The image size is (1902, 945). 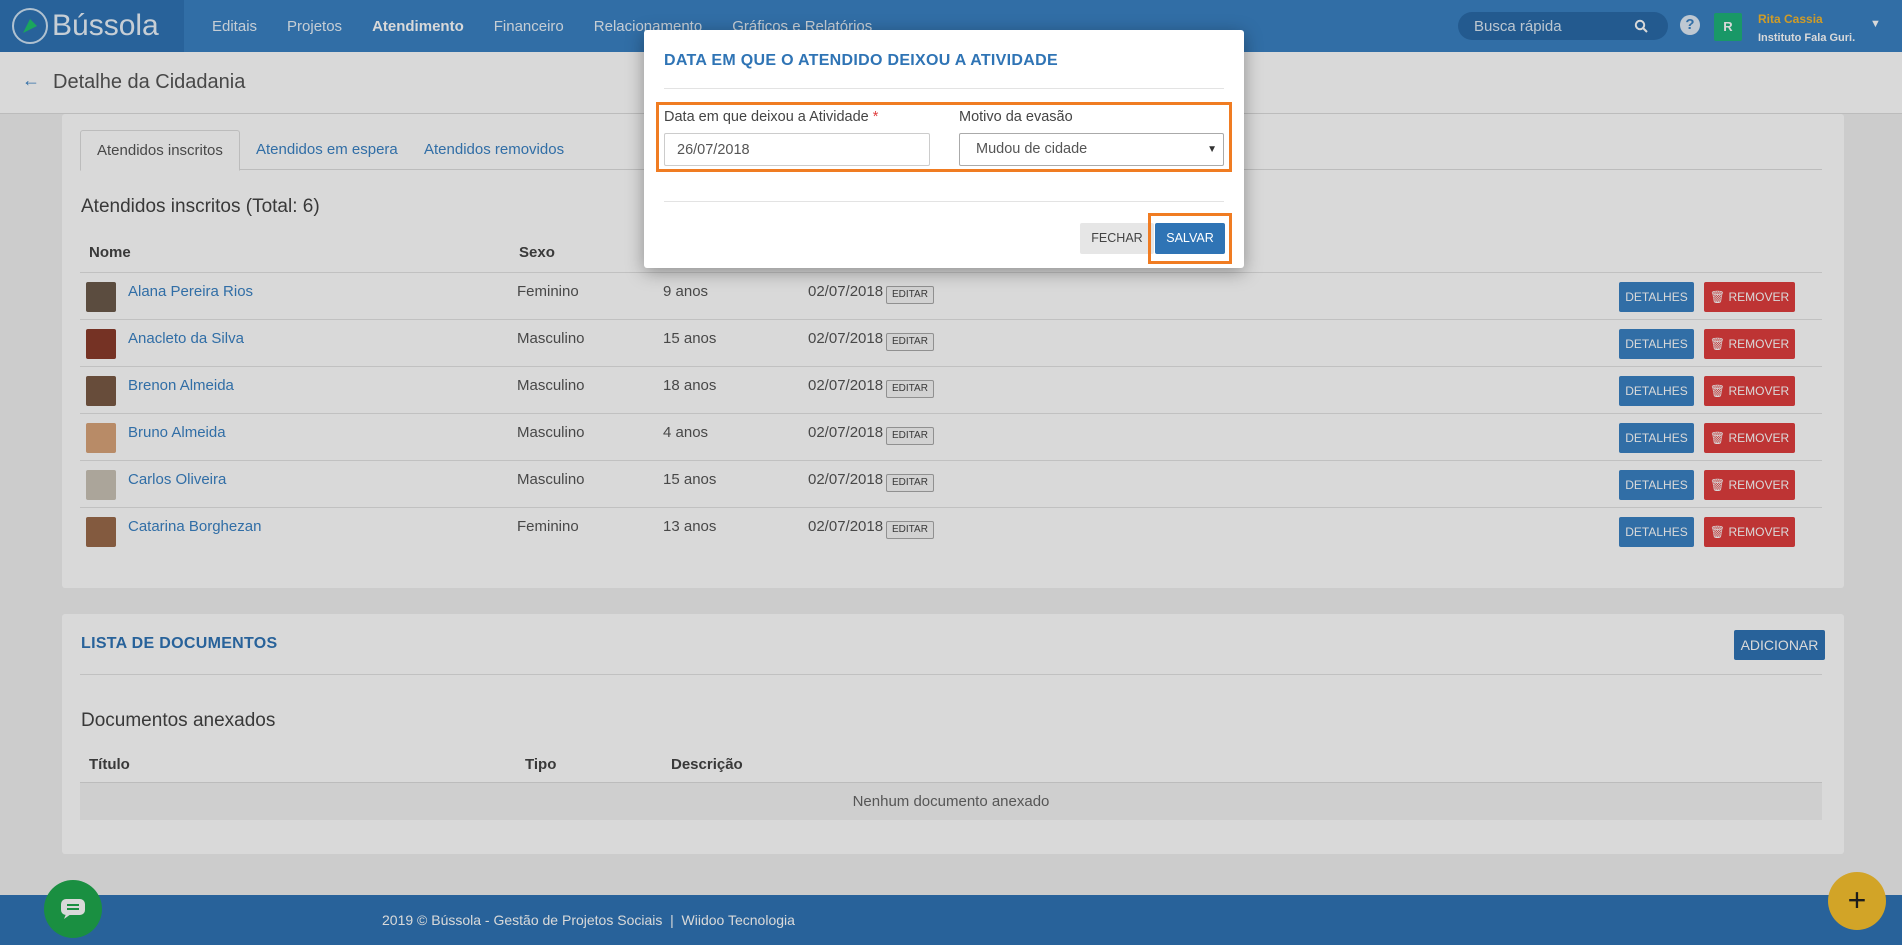 What do you see at coordinates (1212, 149) in the screenshot?
I see `chevron-down-icon: ▼` at bounding box center [1212, 149].